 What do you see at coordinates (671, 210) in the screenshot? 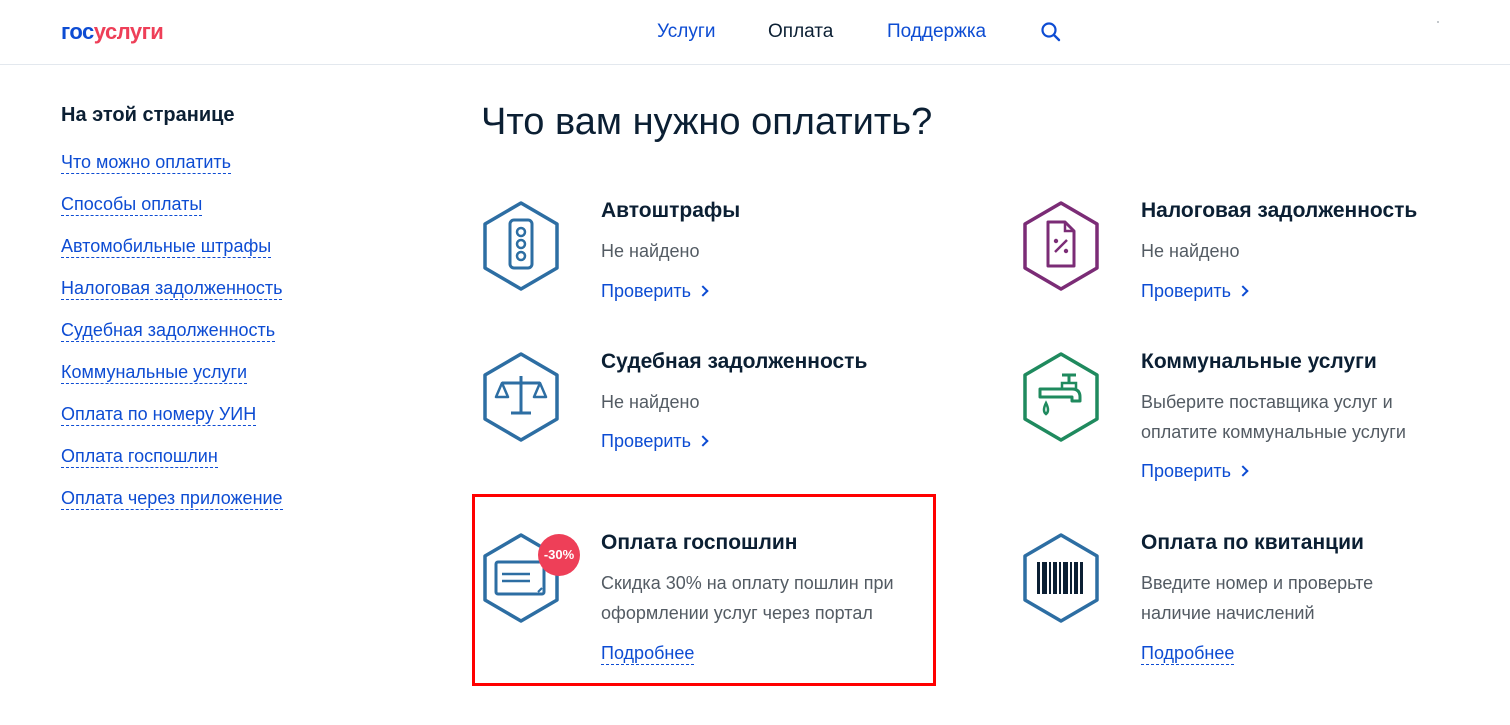
I see `card-title-car-fines: Автоштрафы` at bounding box center [671, 210].